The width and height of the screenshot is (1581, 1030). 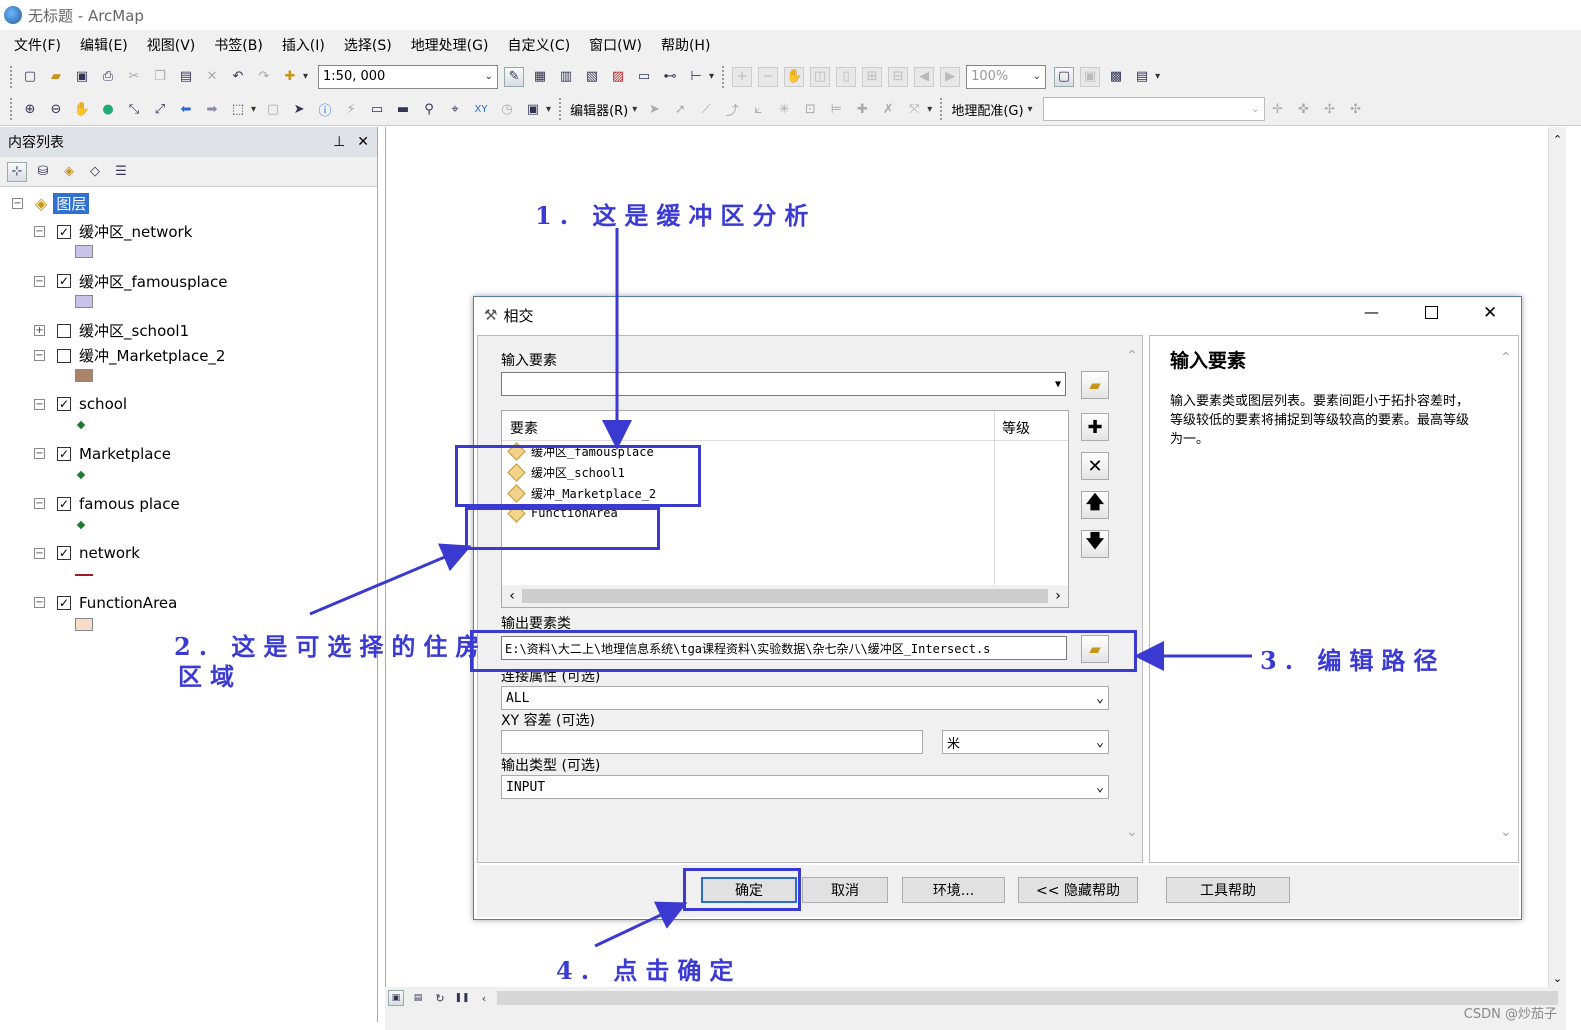 What do you see at coordinates (462, 998) in the screenshot?
I see `pause-drawing-icon: ❚❚` at bounding box center [462, 998].